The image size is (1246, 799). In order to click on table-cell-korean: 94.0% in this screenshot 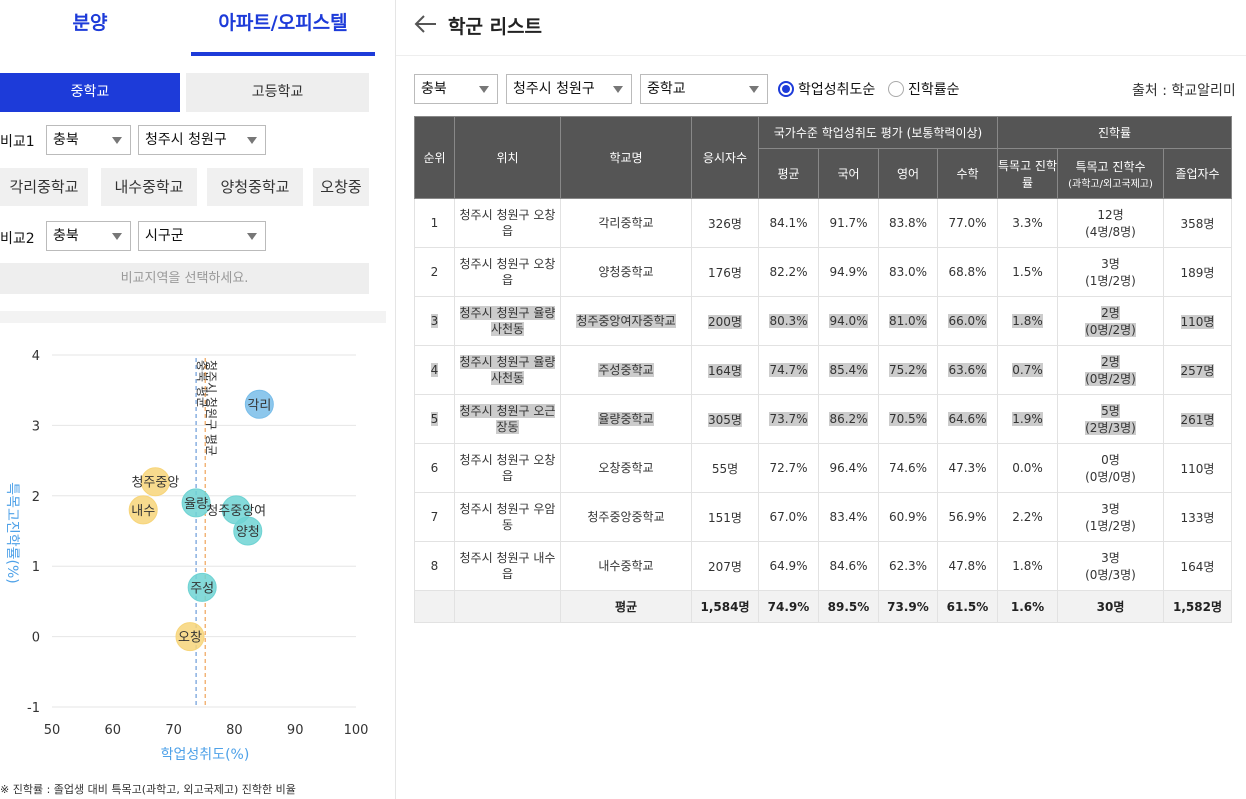, I will do `click(848, 321)`.